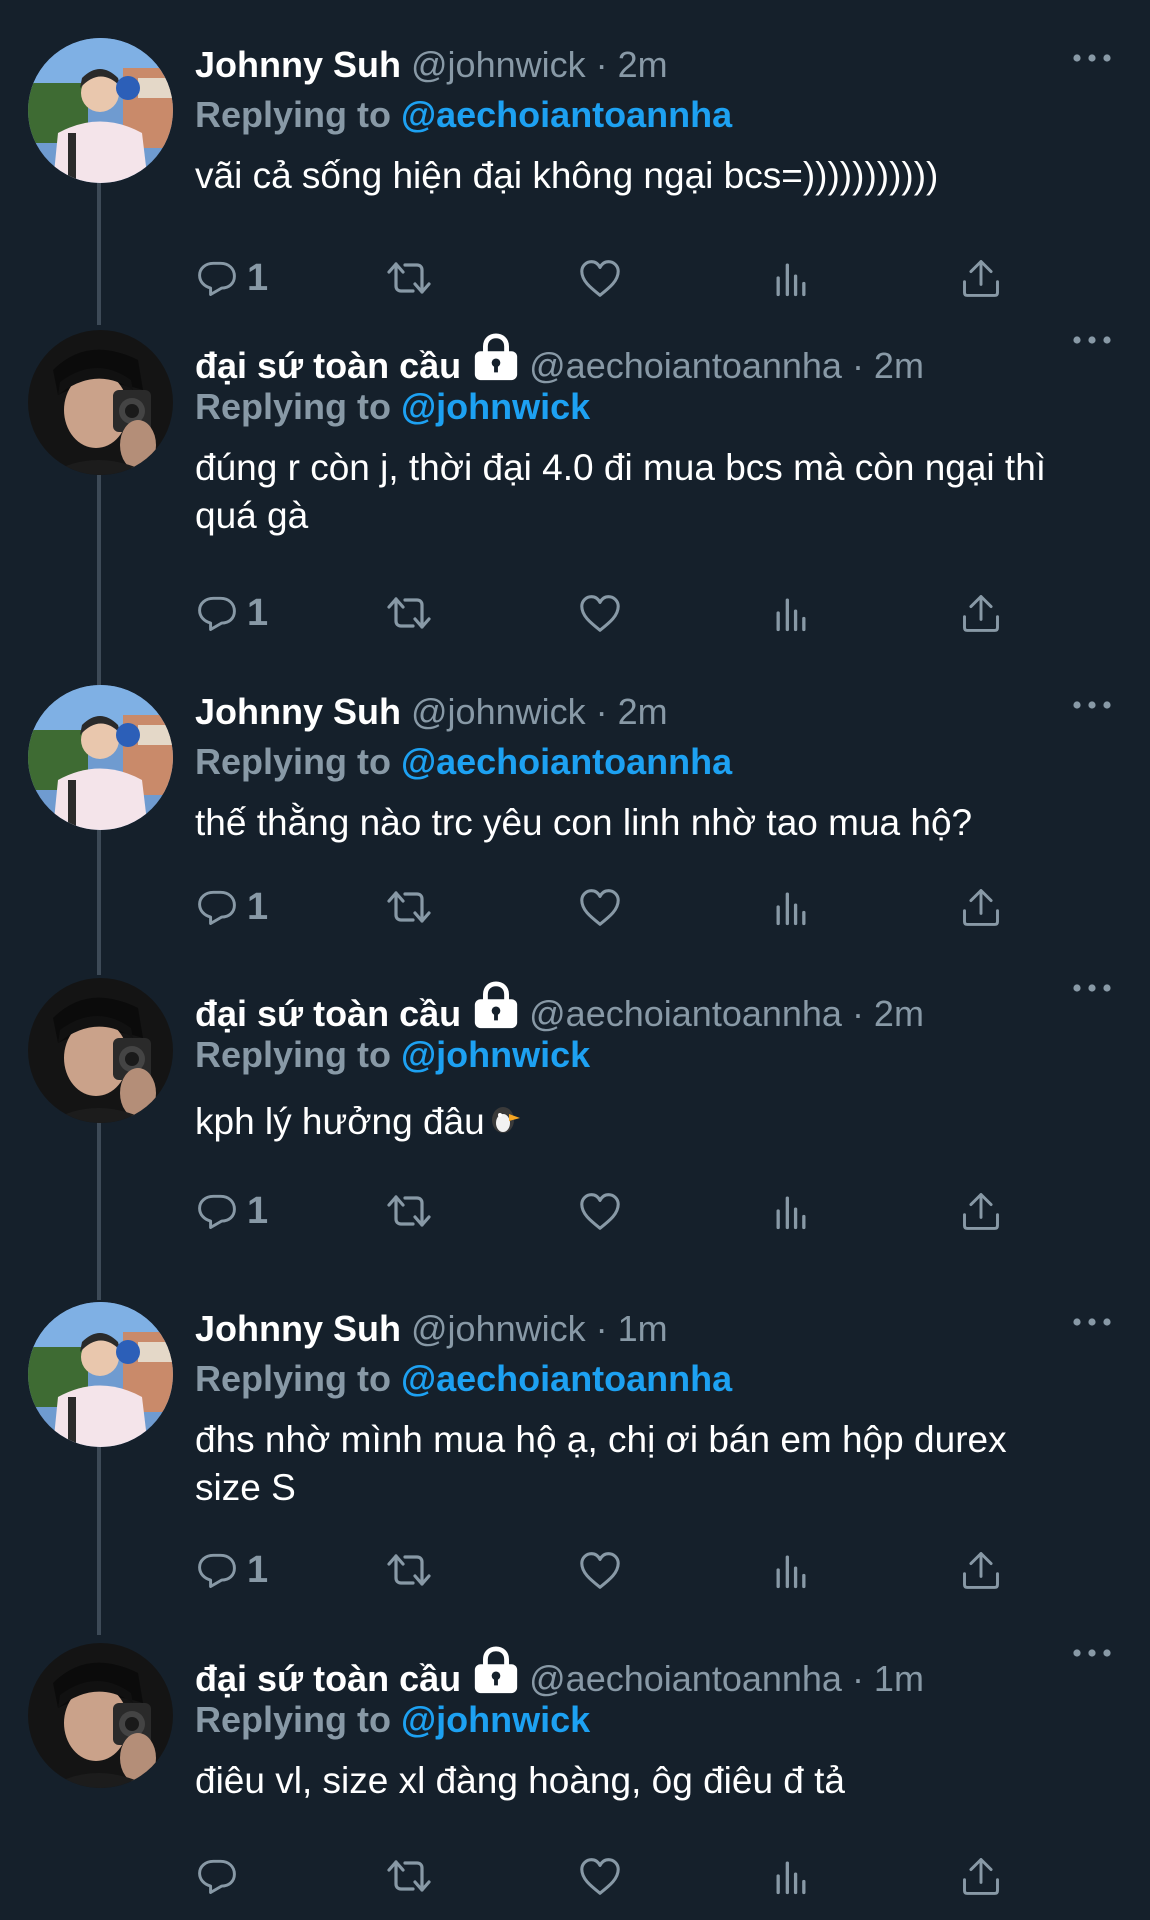 The image size is (1150, 1920). I want to click on tweet-header: đại sứ toàn cầu @aechoiantoannha · 1m, so click(652, 1672).